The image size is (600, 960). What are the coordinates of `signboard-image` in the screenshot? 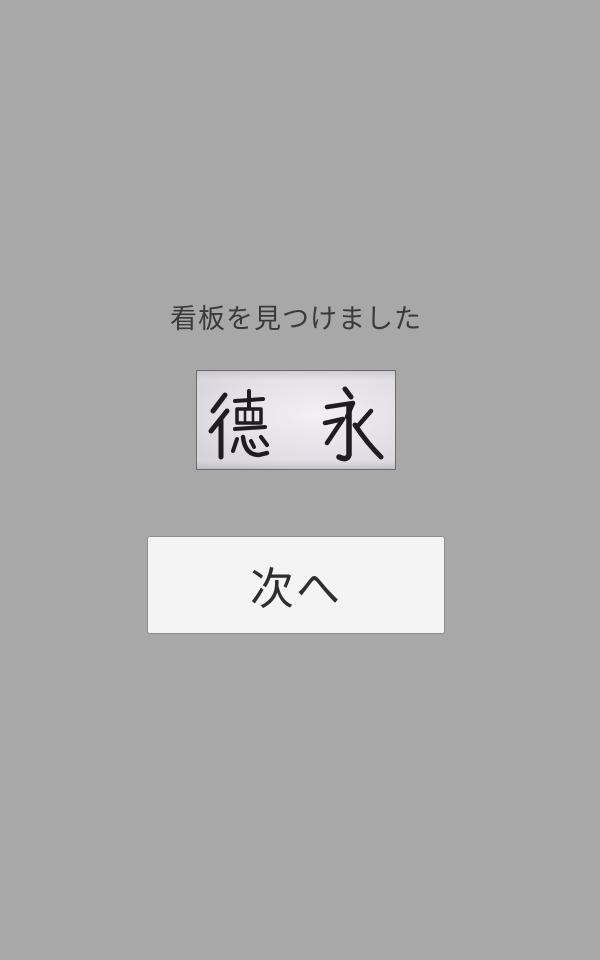 It's located at (296, 420).